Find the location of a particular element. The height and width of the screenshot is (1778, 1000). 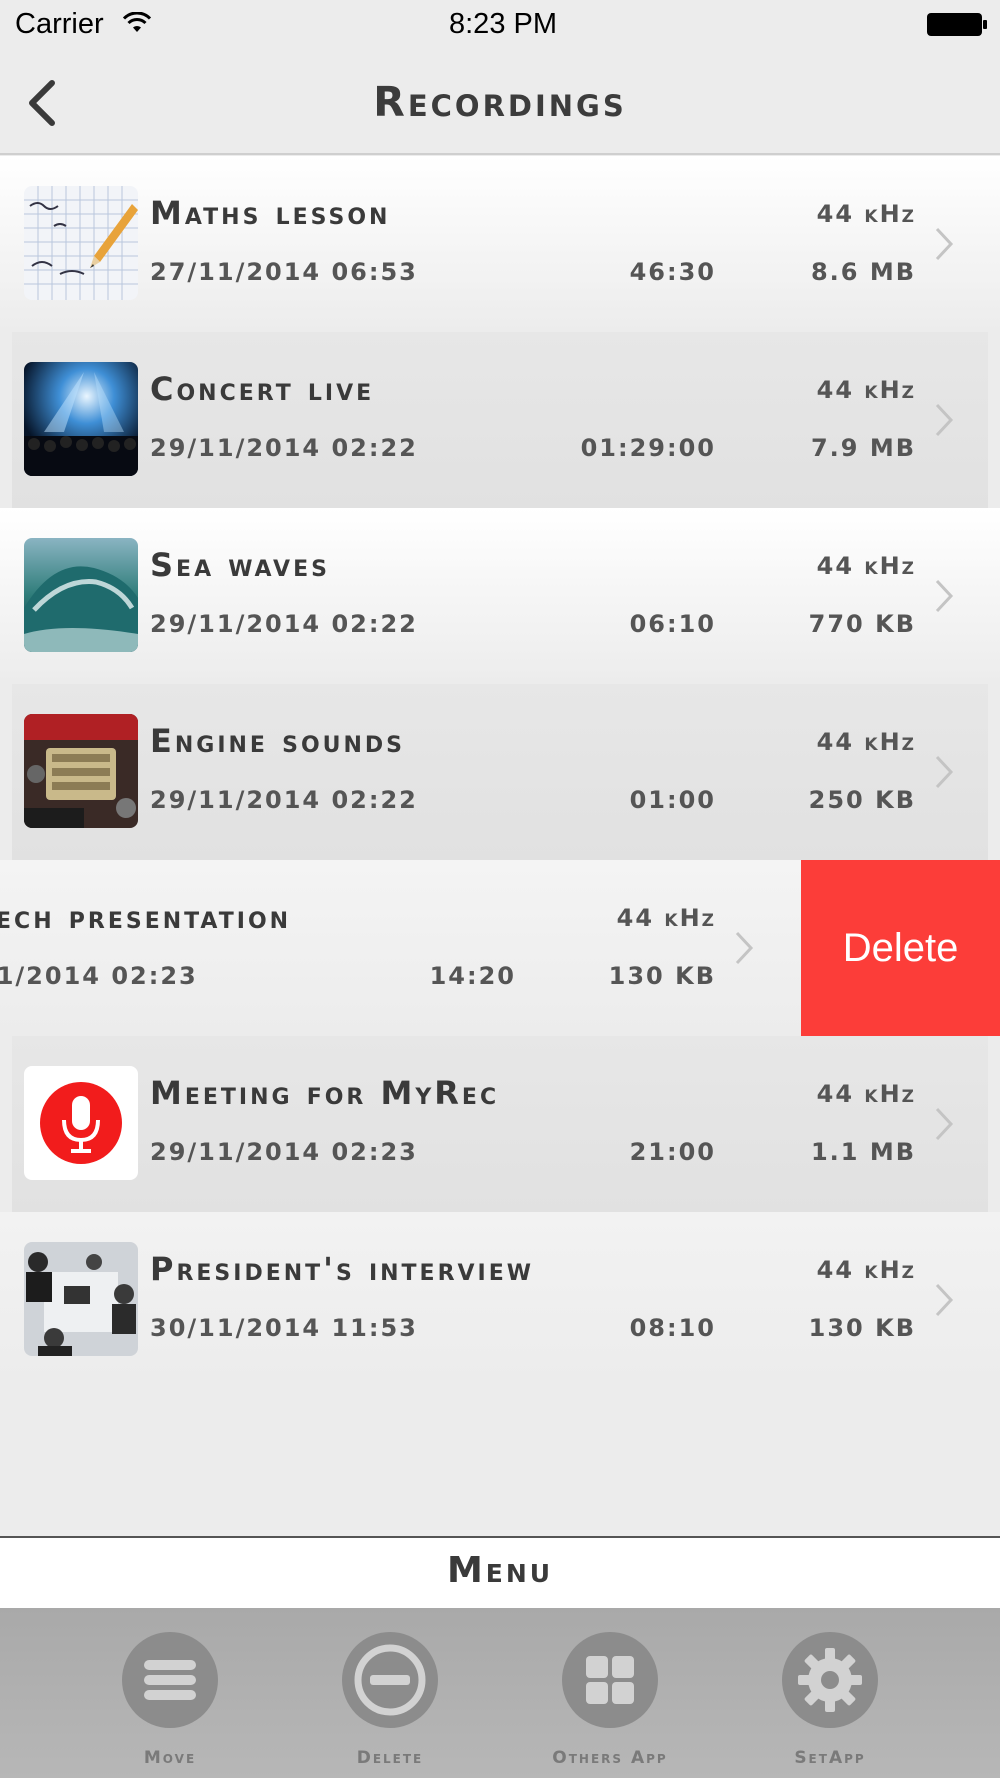

recording-size: 7.9 MB is located at coordinates (863, 448).